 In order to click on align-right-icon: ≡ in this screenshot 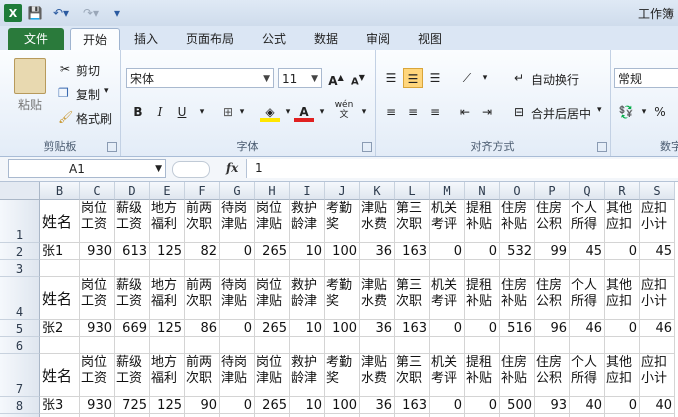, I will do `click(435, 112)`.